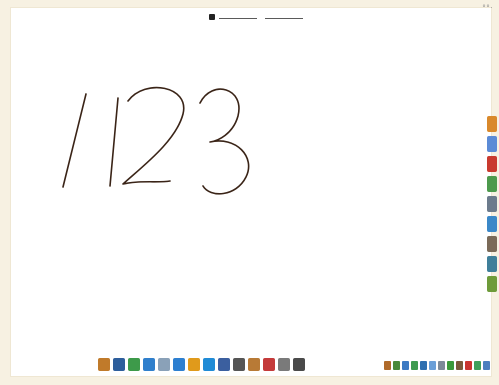  I want to click on paint-icon, so click(104, 364).